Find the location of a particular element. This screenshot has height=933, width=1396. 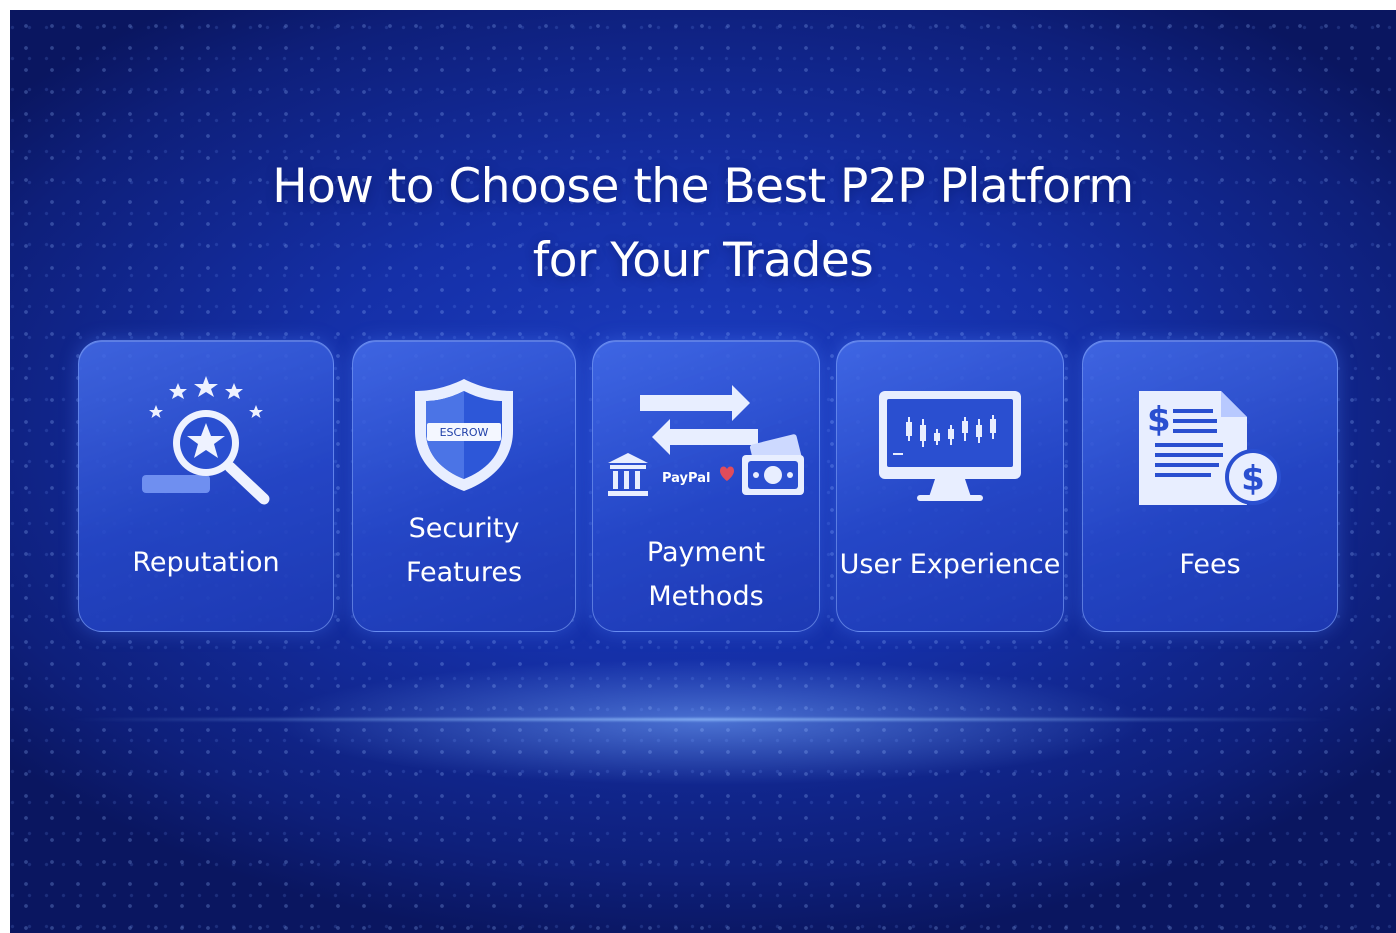

card-label: Security Features is located at coordinates (464, 550).